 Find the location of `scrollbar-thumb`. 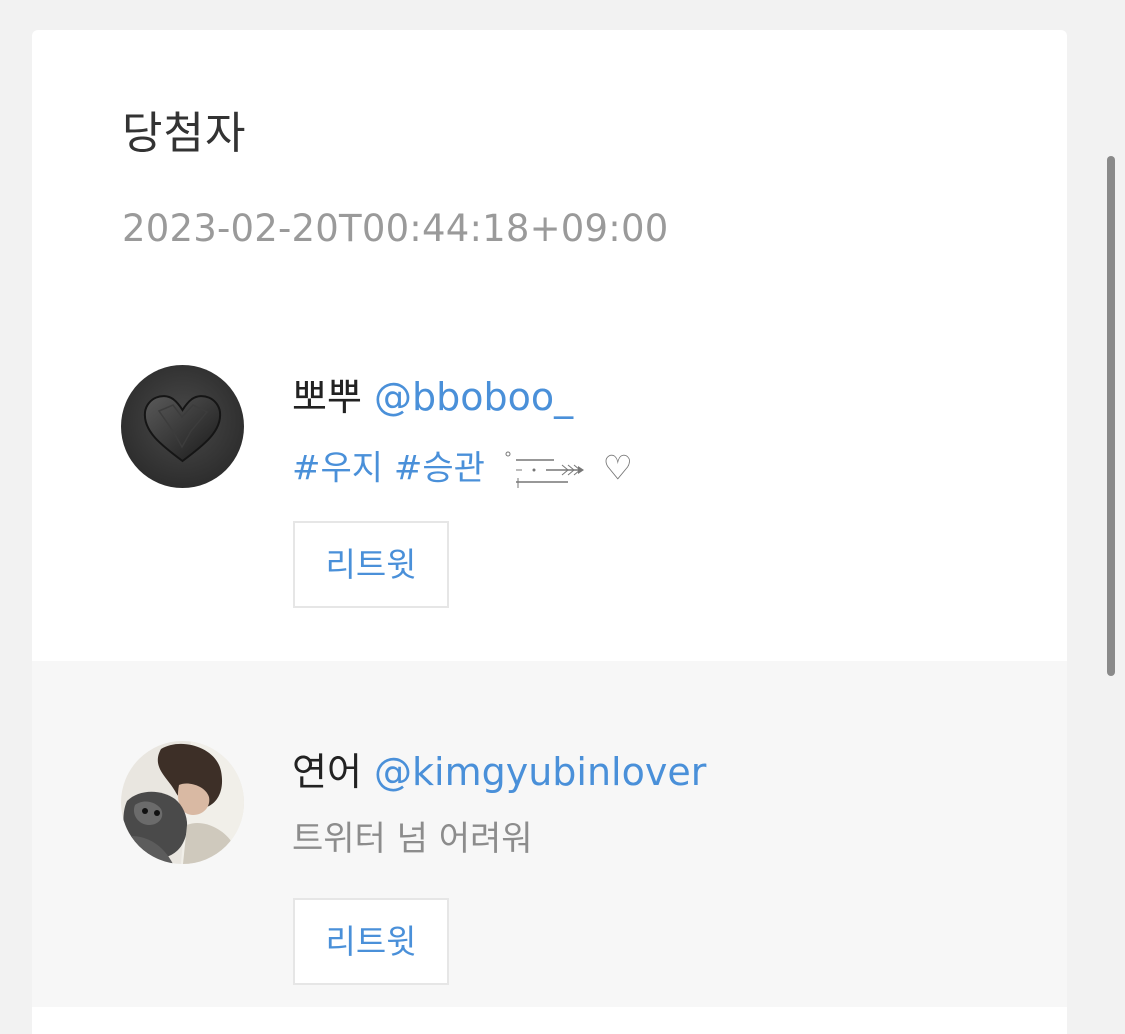

scrollbar-thumb is located at coordinates (1111, 416).